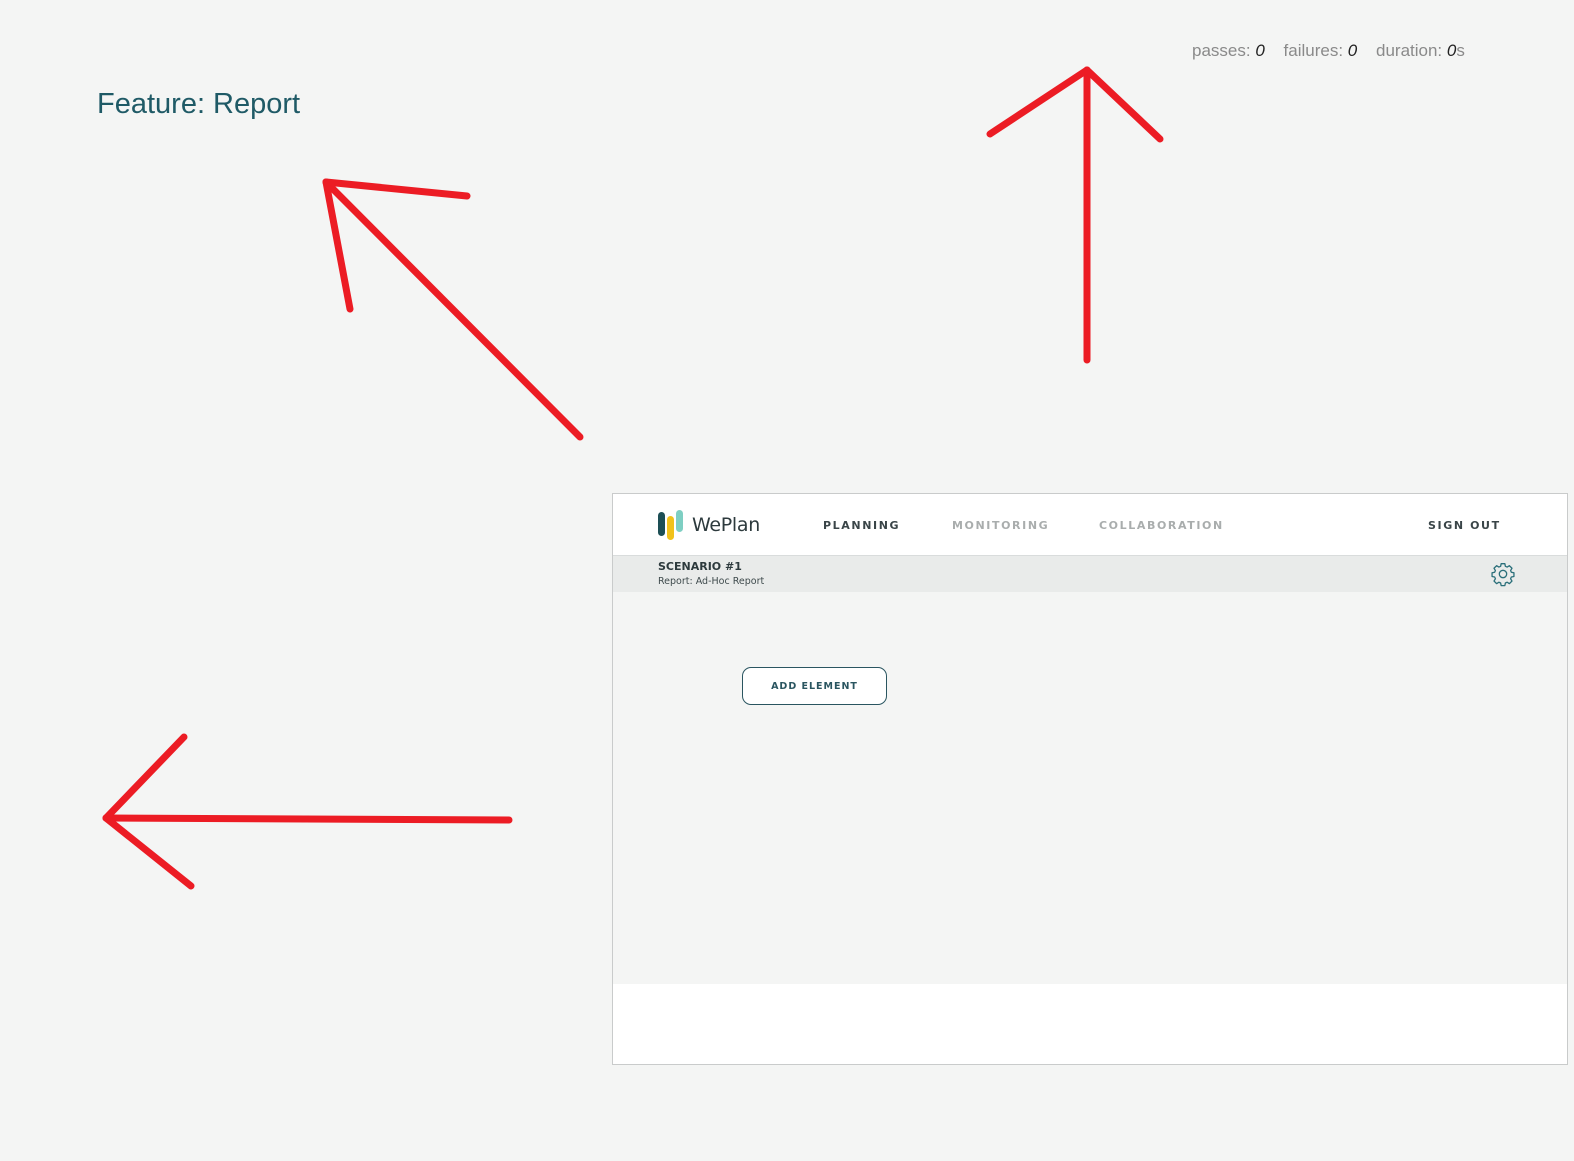  What do you see at coordinates (814, 686) in the screenshot?
I see `add-element-button: ADD ELEMENT` at bounding box center [814, 686].